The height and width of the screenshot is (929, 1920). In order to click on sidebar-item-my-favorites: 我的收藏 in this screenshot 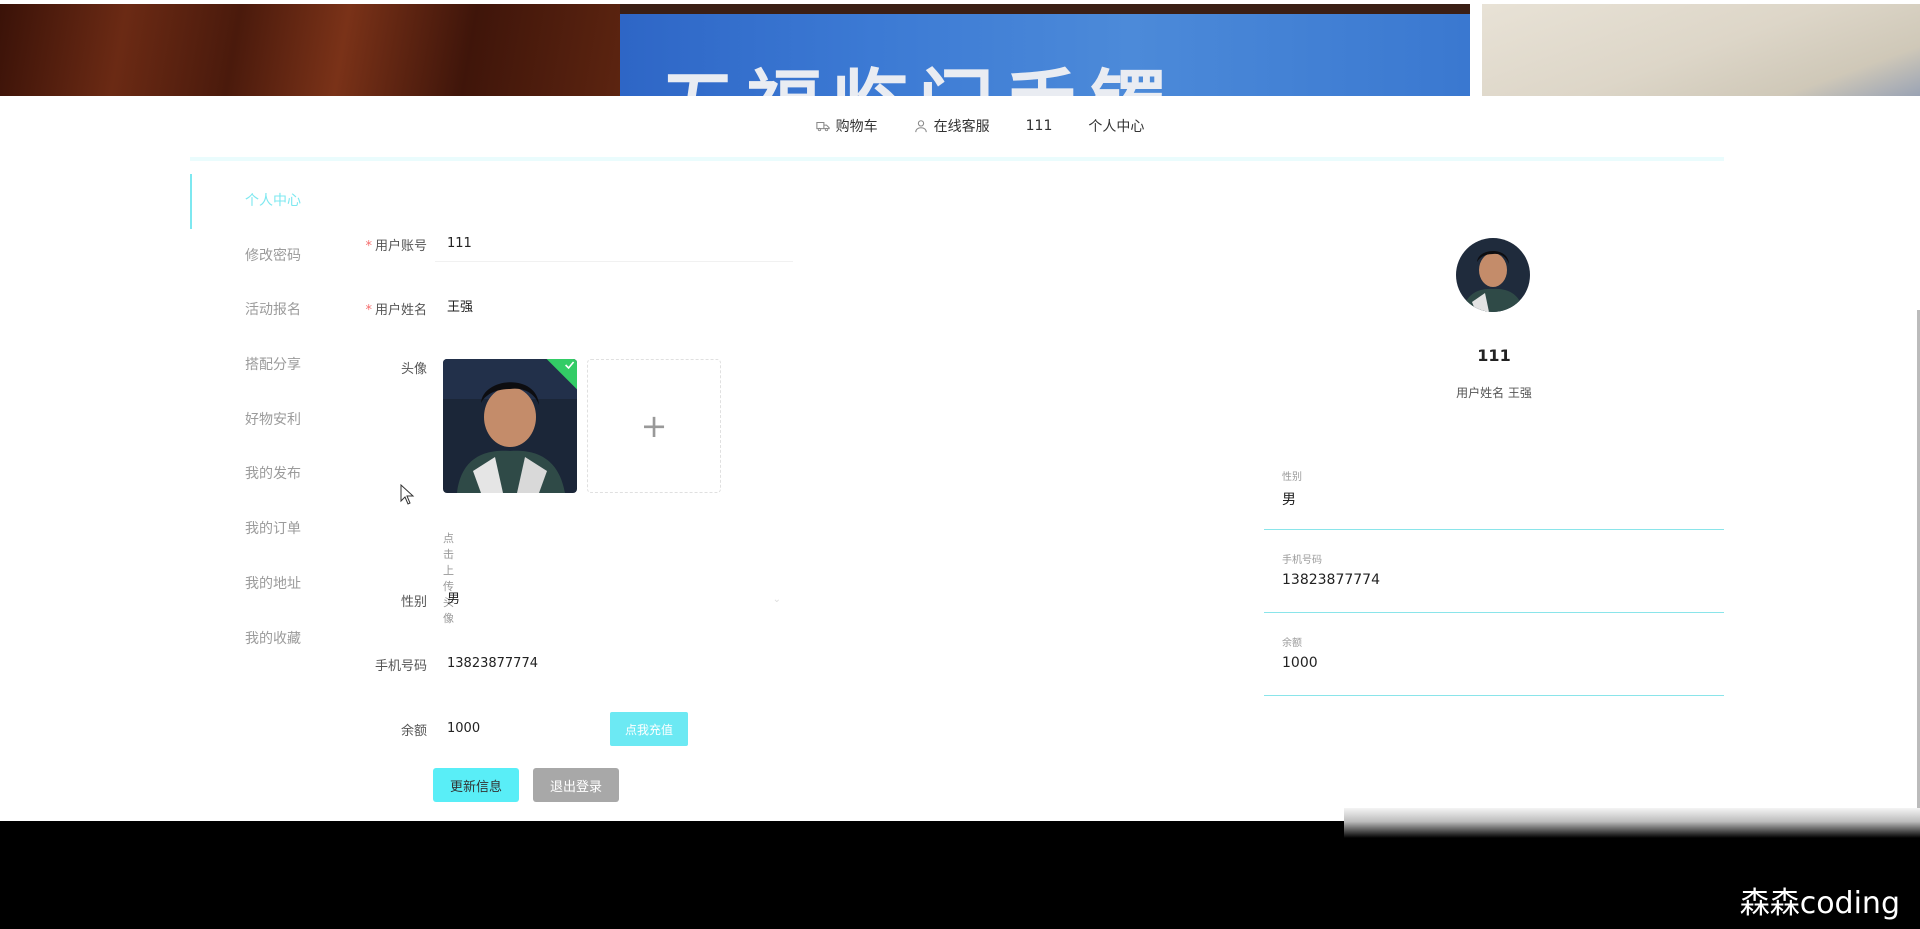, I will do `click(255, 639)`.